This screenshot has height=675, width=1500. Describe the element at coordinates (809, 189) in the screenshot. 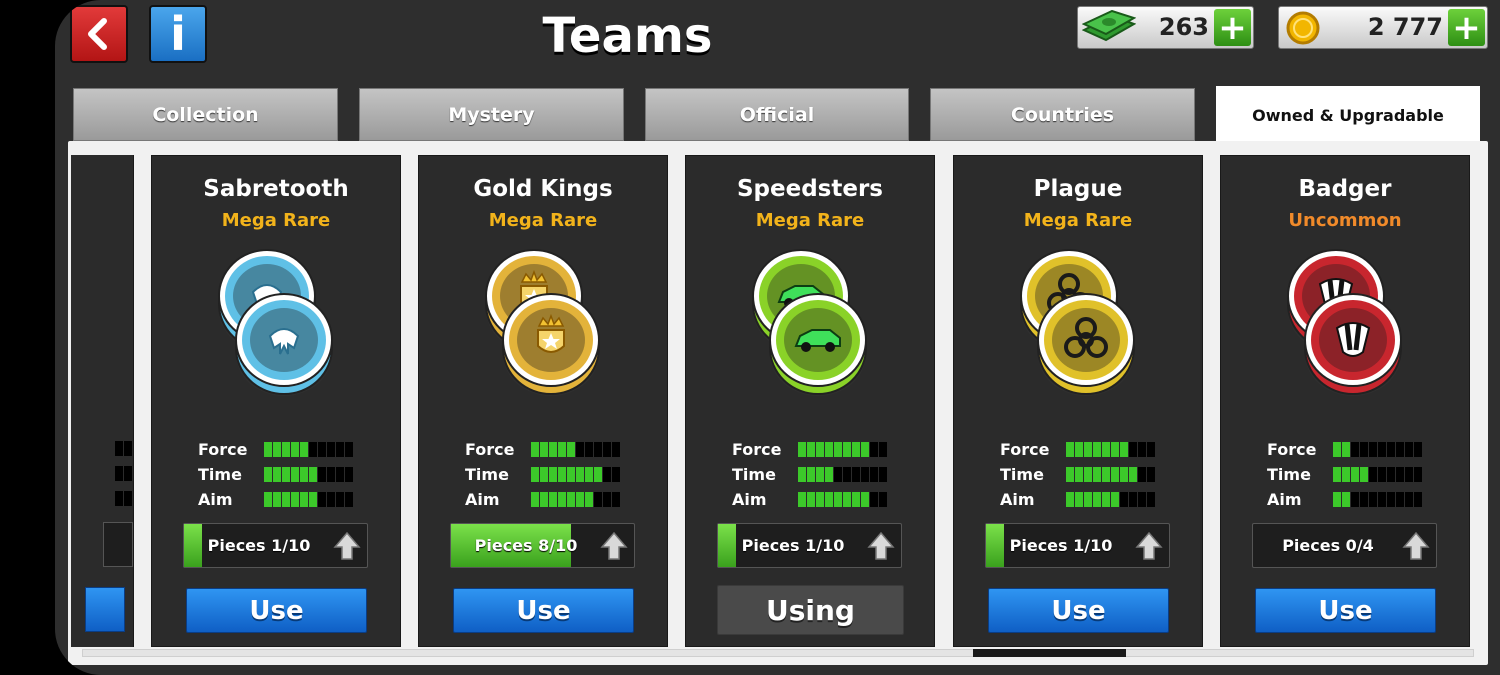

I see `team-name: Speedsters` at that location.